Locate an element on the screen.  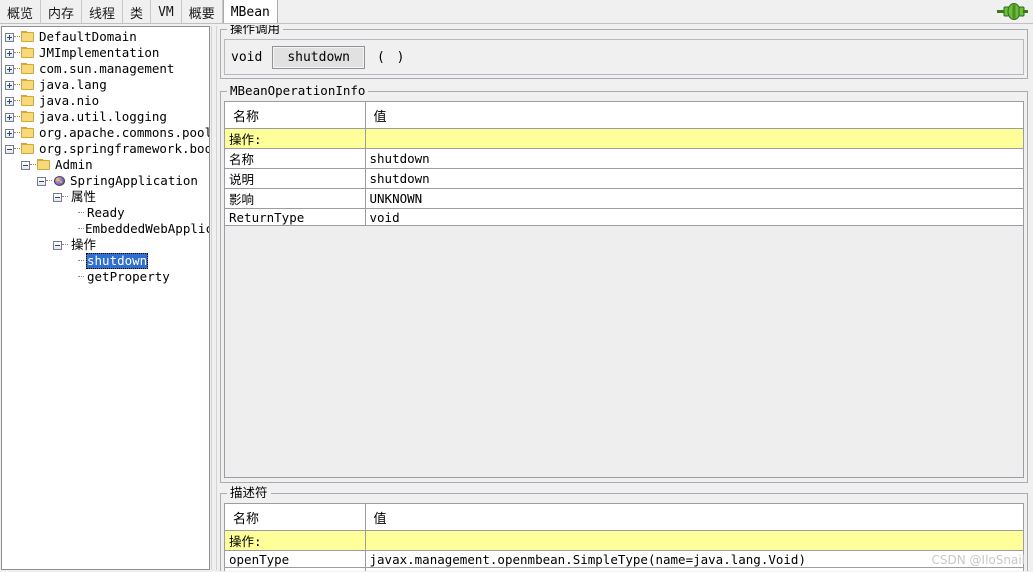
tree-node: com.sun.management is located at coordinates (105, 69).